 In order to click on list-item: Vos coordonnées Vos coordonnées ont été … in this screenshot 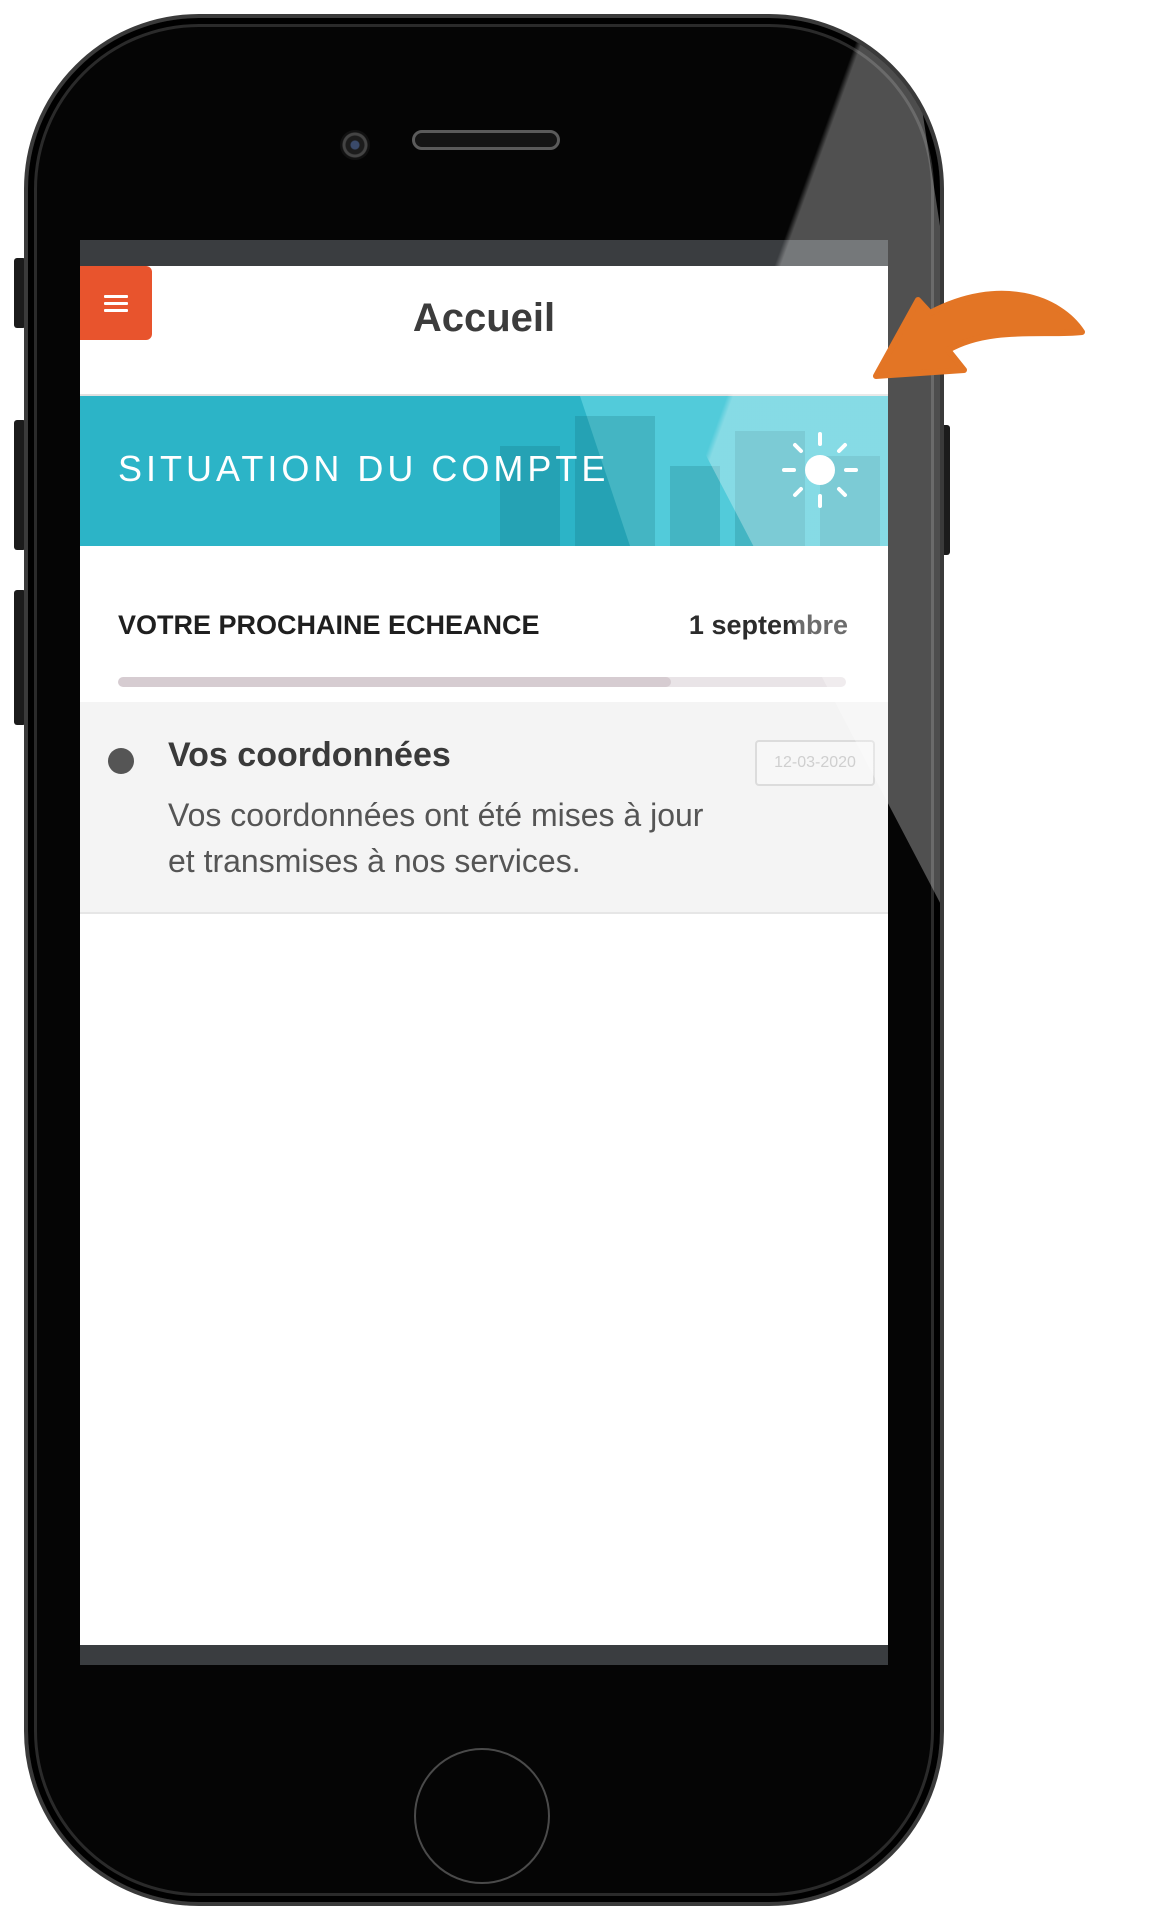, I will do `click(484, 808)`.